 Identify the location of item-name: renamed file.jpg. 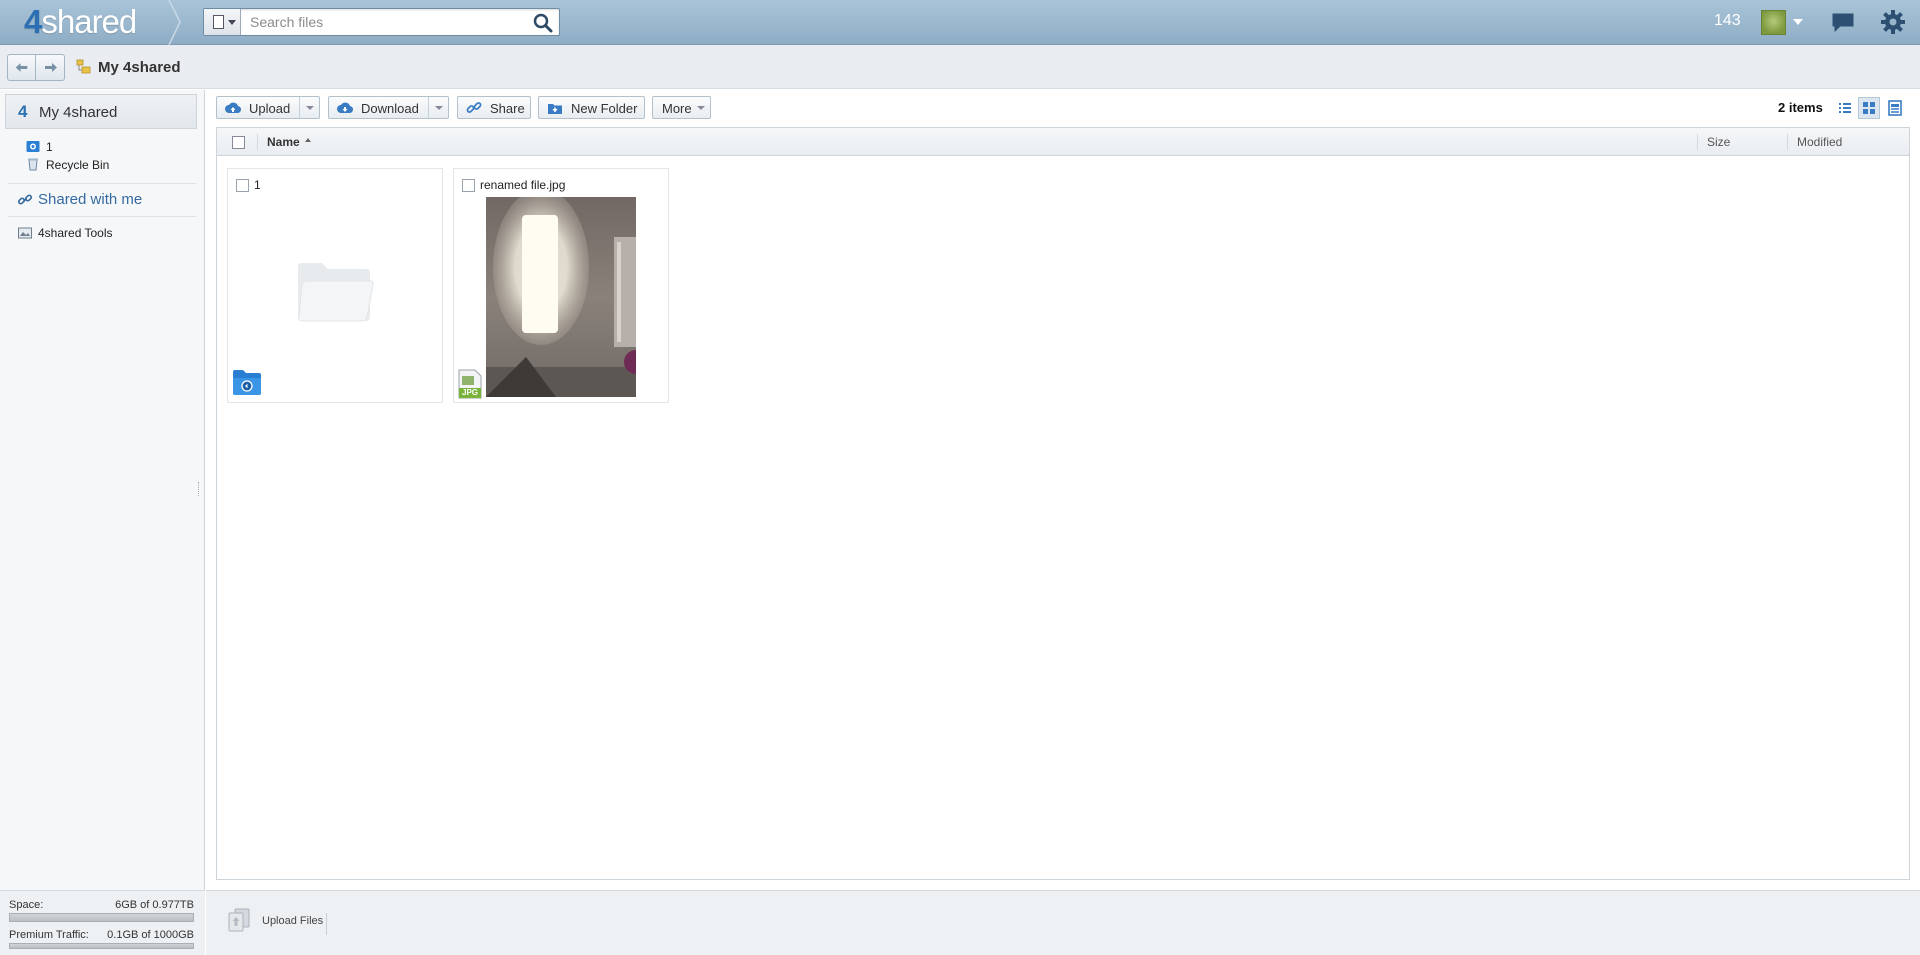
(523, 185).